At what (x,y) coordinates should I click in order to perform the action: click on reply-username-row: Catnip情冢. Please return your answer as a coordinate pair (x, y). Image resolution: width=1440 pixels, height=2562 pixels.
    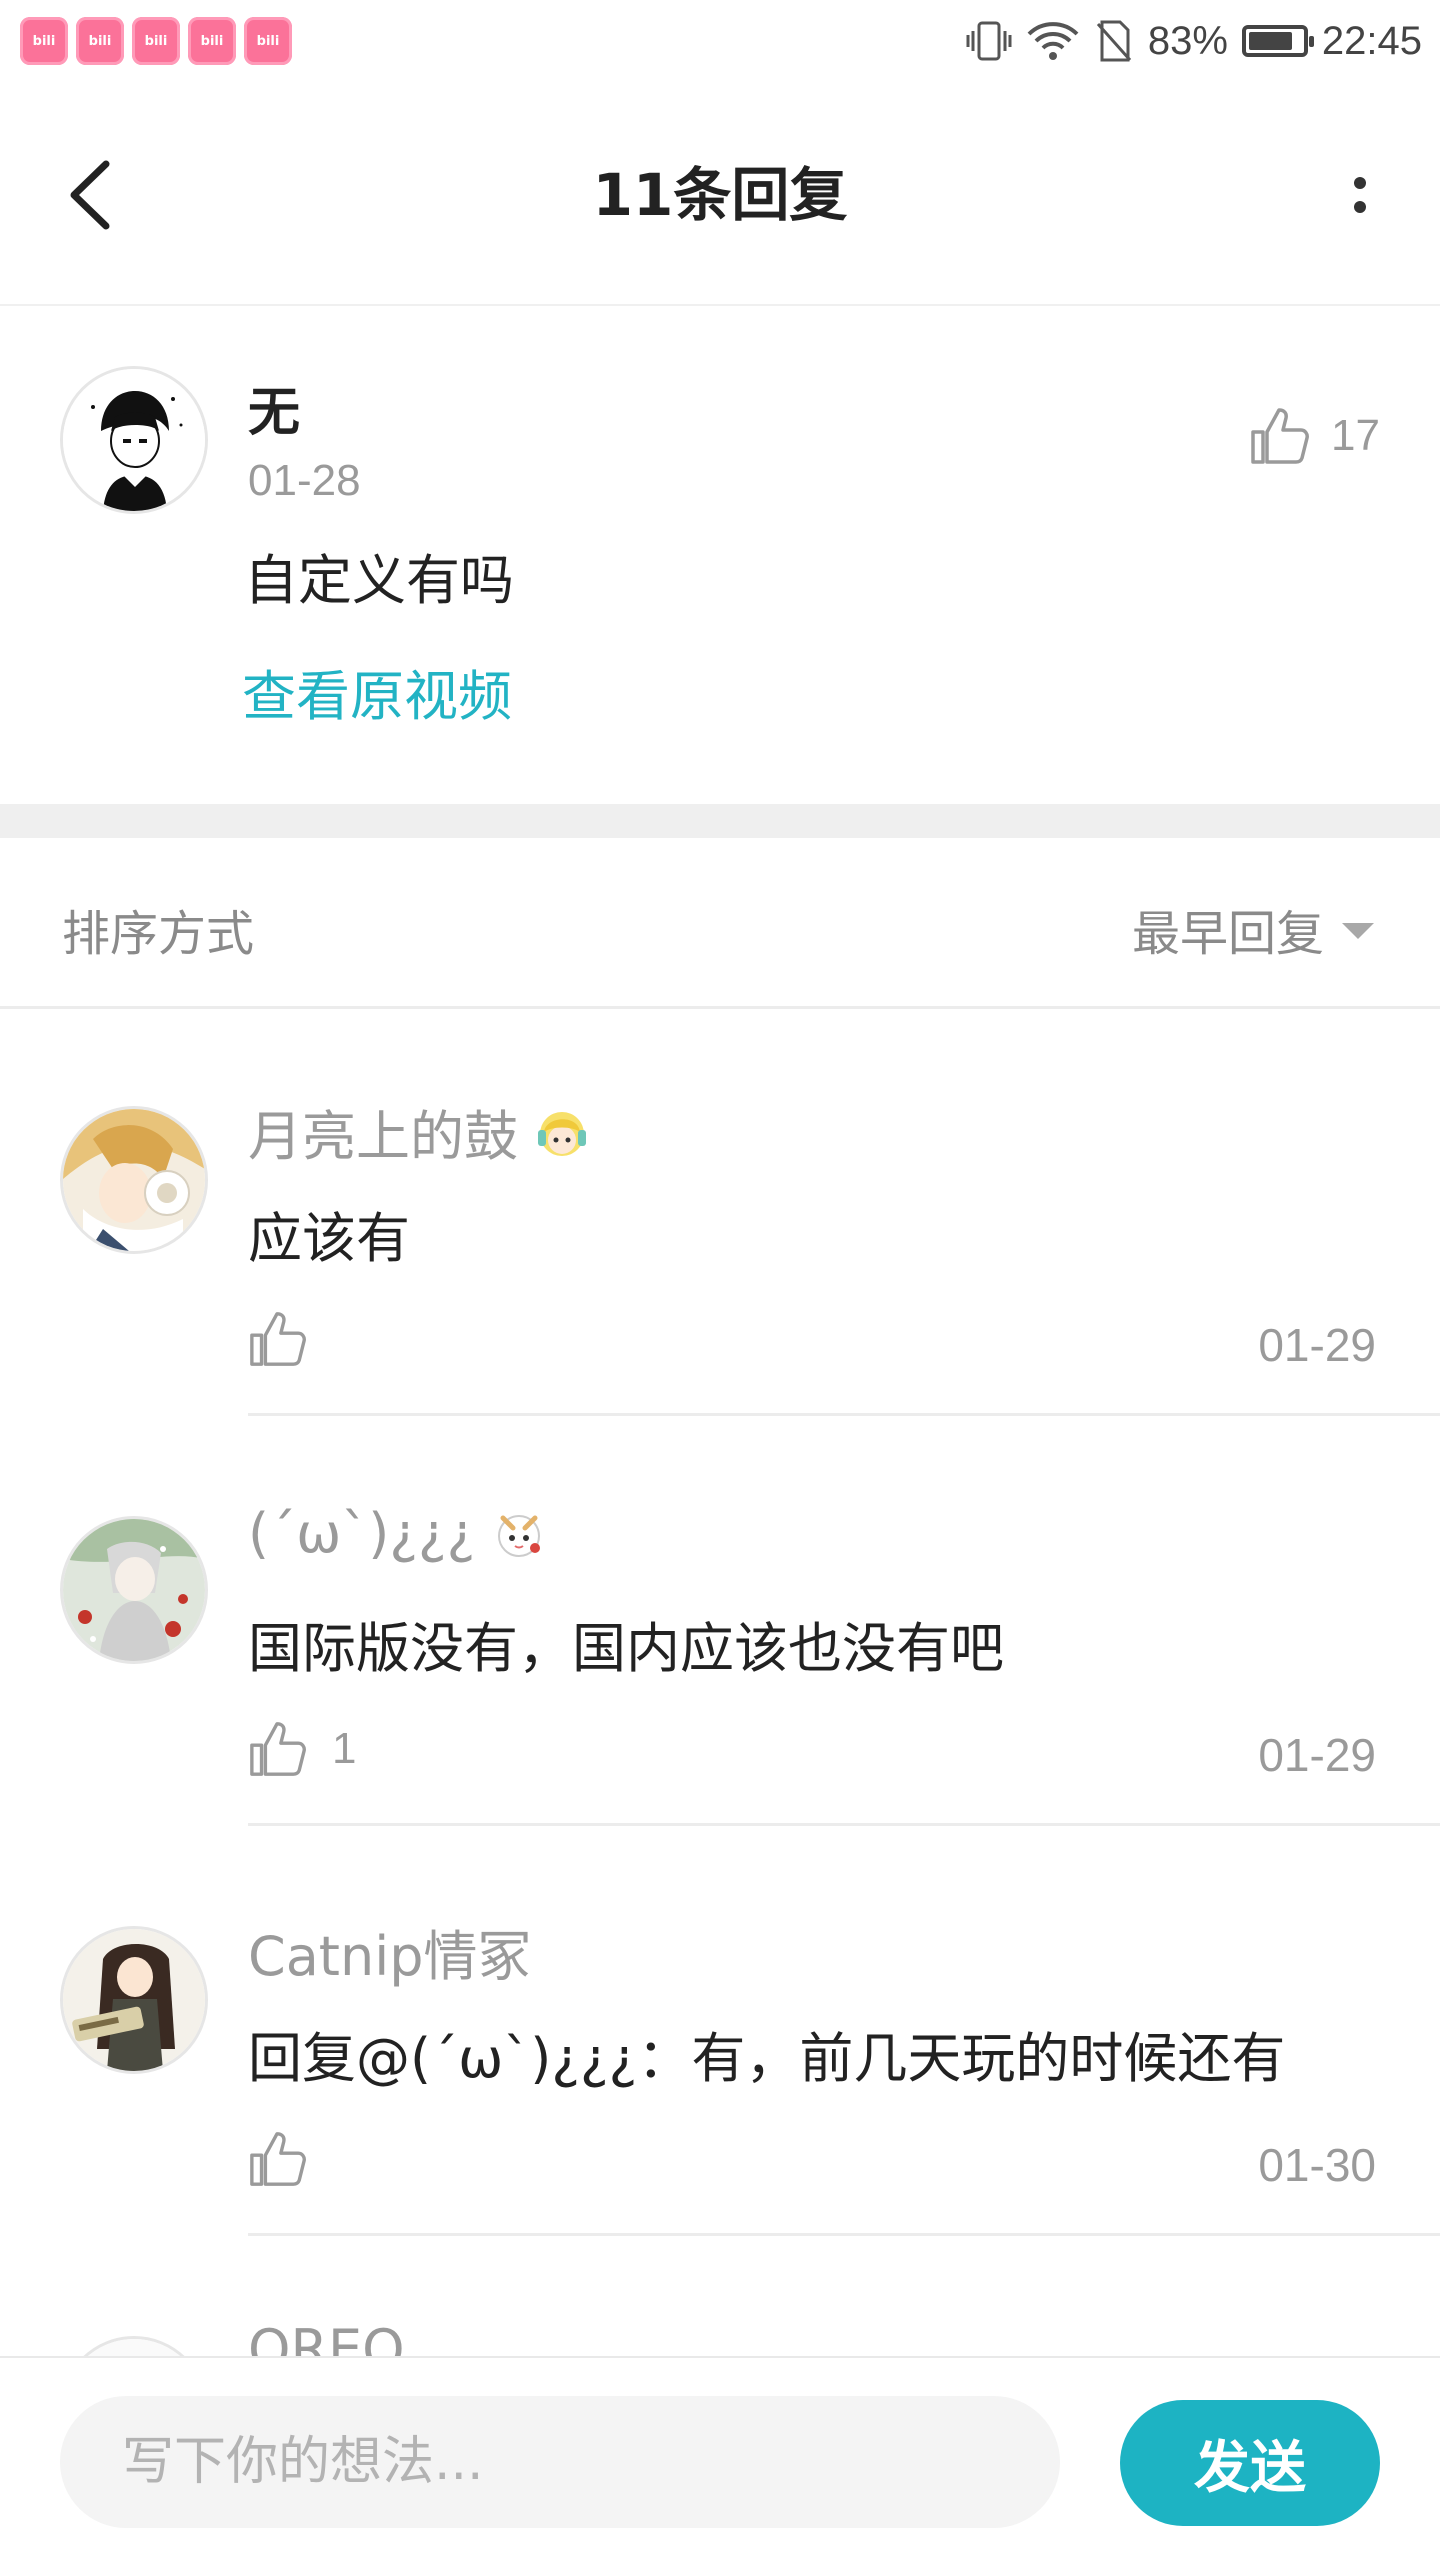
    Looking at the image, I should click on (389, 1951).